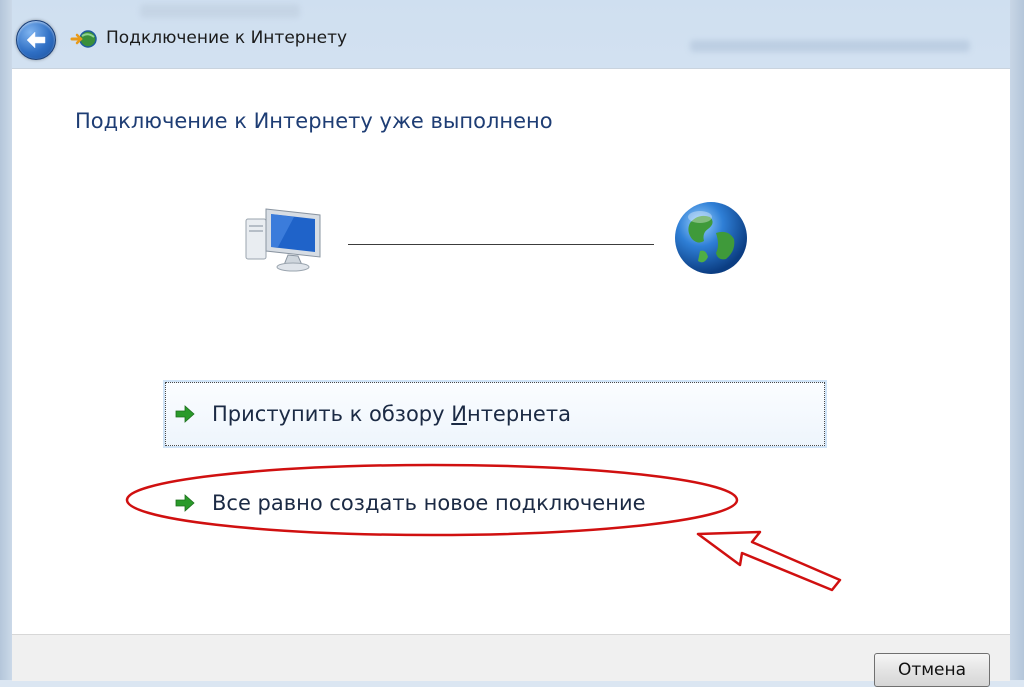  I want to click on page-heading: Подключение к Интернету уже выполнено, so click(314, 121).